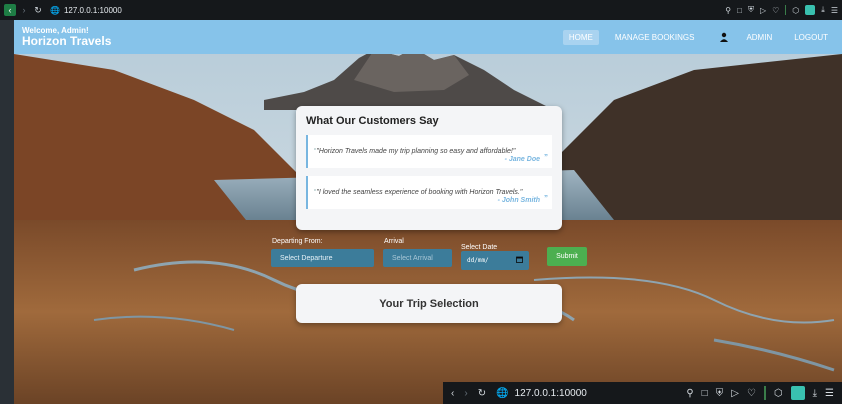 The image size is (842, 404). Describe the element at coordinates (567, 256) in the screenshot. I see `submit-button: Submit` at that location.